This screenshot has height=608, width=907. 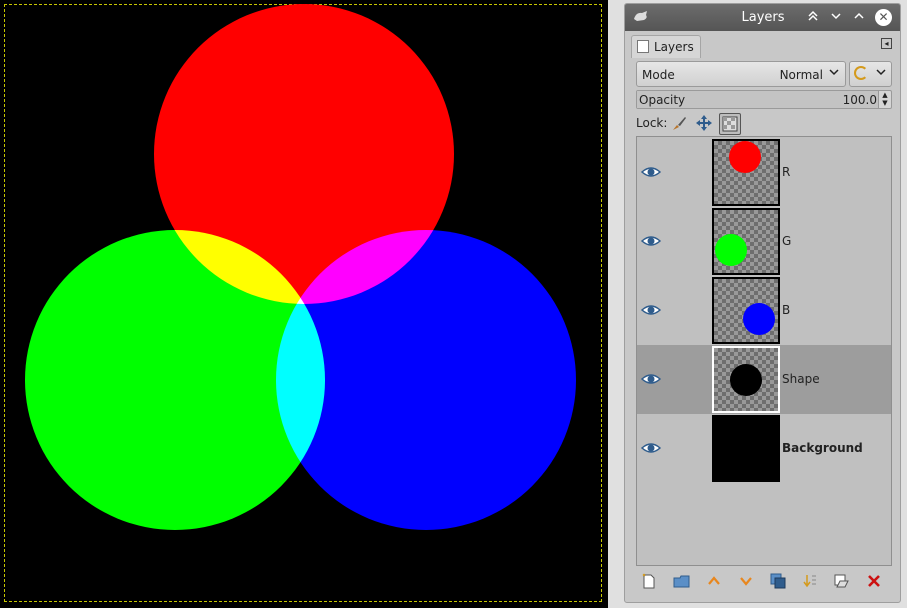 What do you see at coordinates (658, 75) in the screenshot?
I see `mode-label: Mode` at bounding box center [658, 75].